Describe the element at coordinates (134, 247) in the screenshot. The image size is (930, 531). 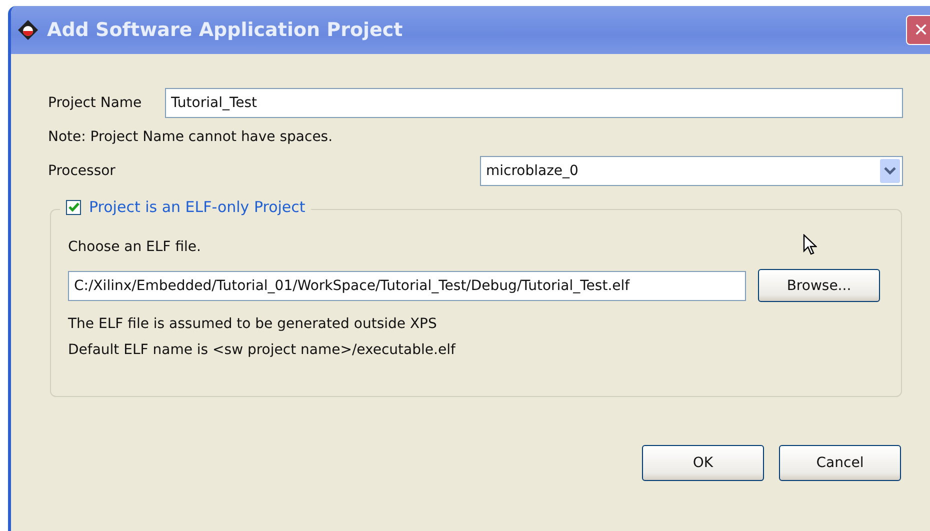
I see `choose-file-label: Choose an ELF file.` at that location.